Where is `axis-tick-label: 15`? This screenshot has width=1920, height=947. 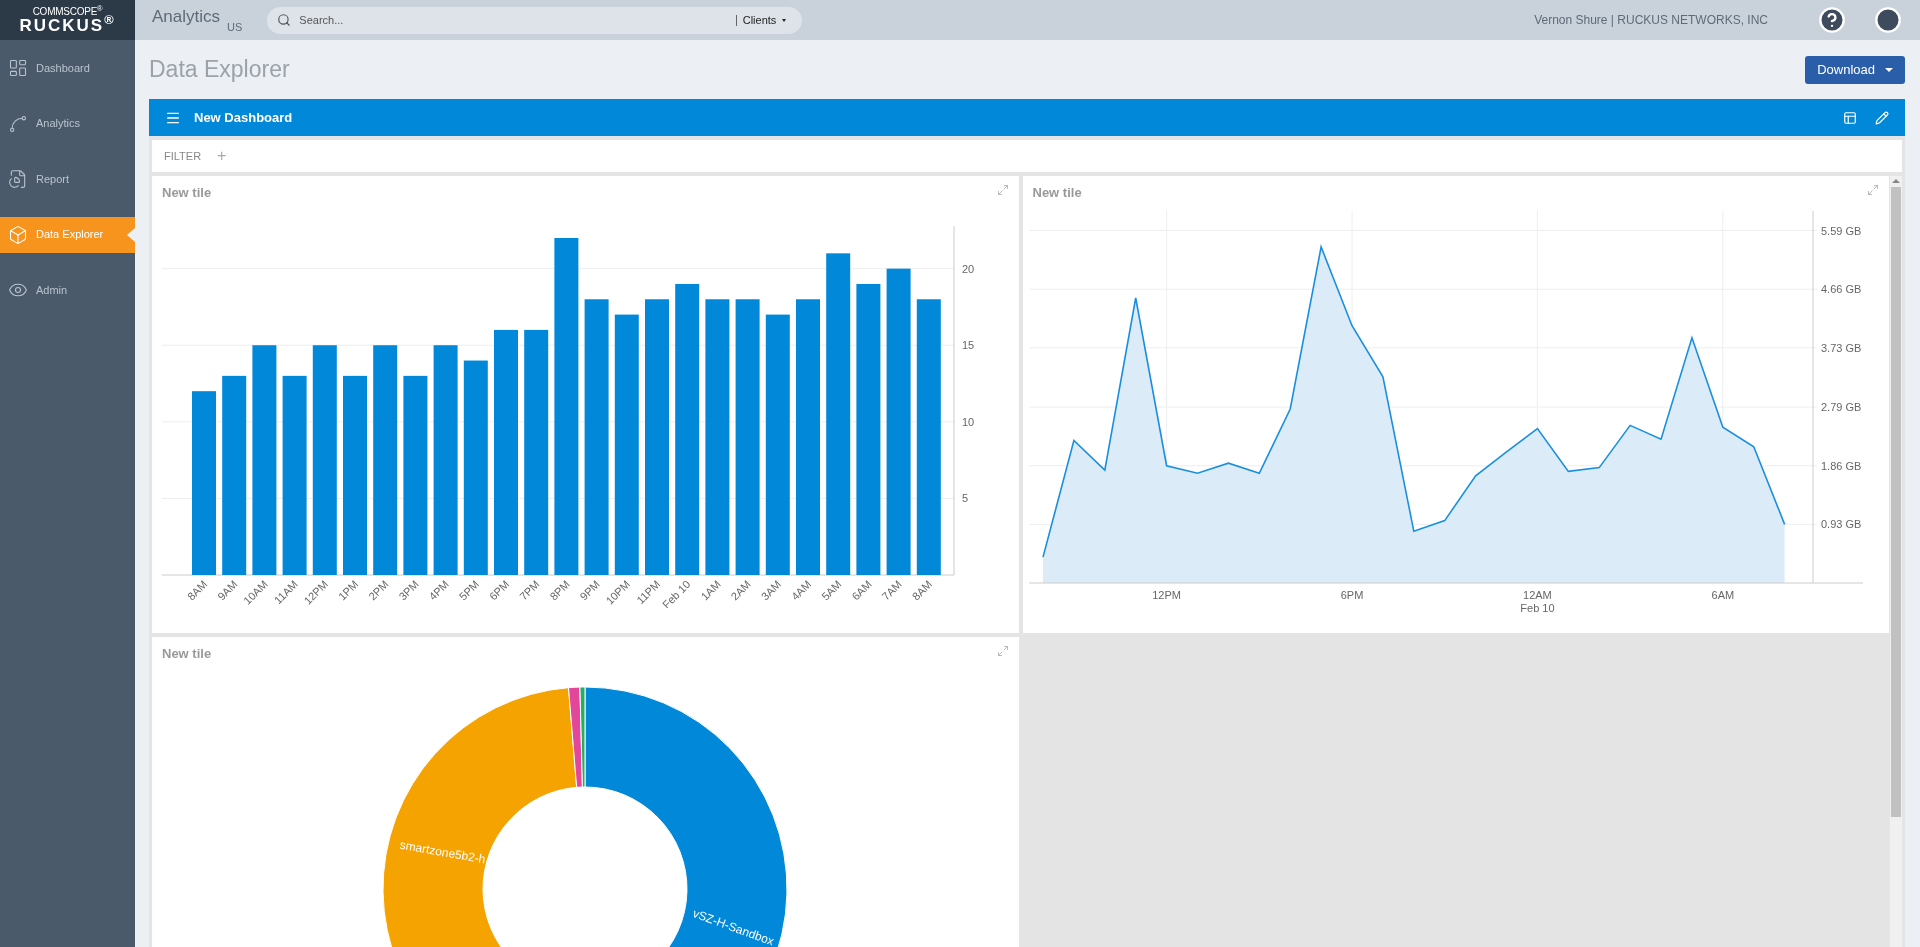
axis-tick-label: 15 is located at coordinates (968, 345).